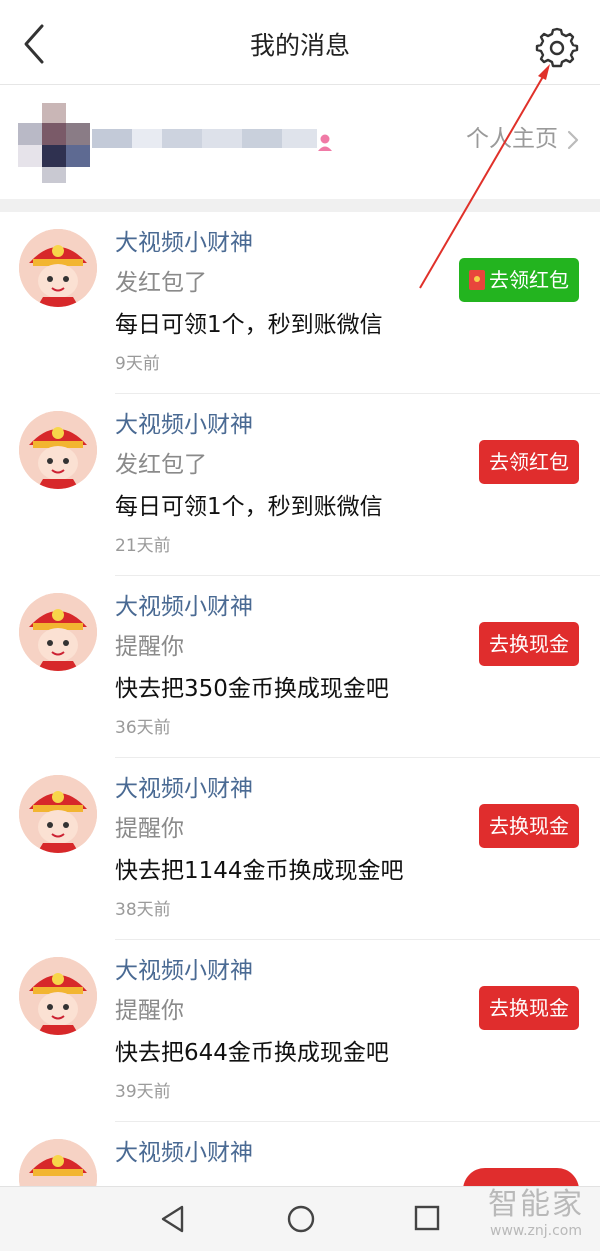 Image resolution: width=600 pixels, height=1251 pixels. Describe the element at coordinates (143, 1092) in the screenshot. I see `message-time: 39天前` at that location.